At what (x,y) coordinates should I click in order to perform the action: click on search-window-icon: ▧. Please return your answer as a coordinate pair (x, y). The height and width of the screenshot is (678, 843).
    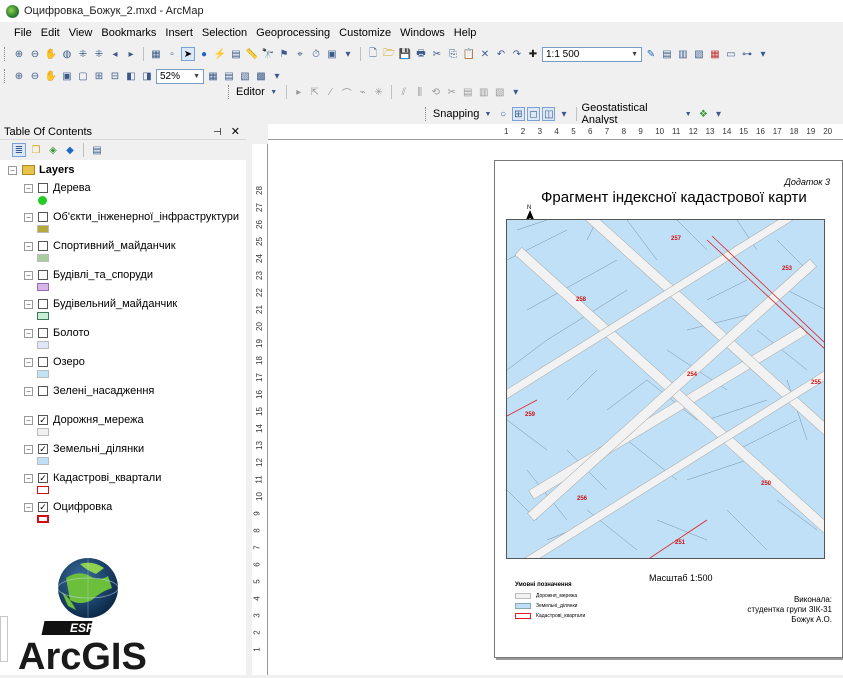
    Looking at the image, I should click on (699, 54).